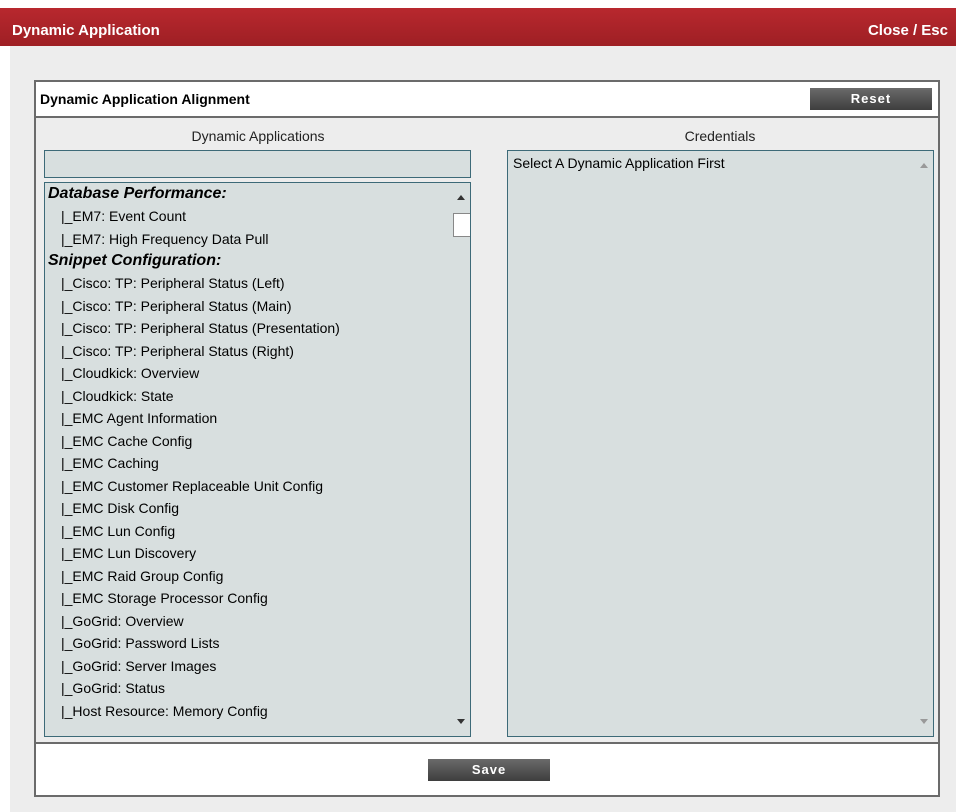  What do you see at coordinates (257, 164) in the screenshot?
I see `applications-filter-input` at bounding box center [257, 164].